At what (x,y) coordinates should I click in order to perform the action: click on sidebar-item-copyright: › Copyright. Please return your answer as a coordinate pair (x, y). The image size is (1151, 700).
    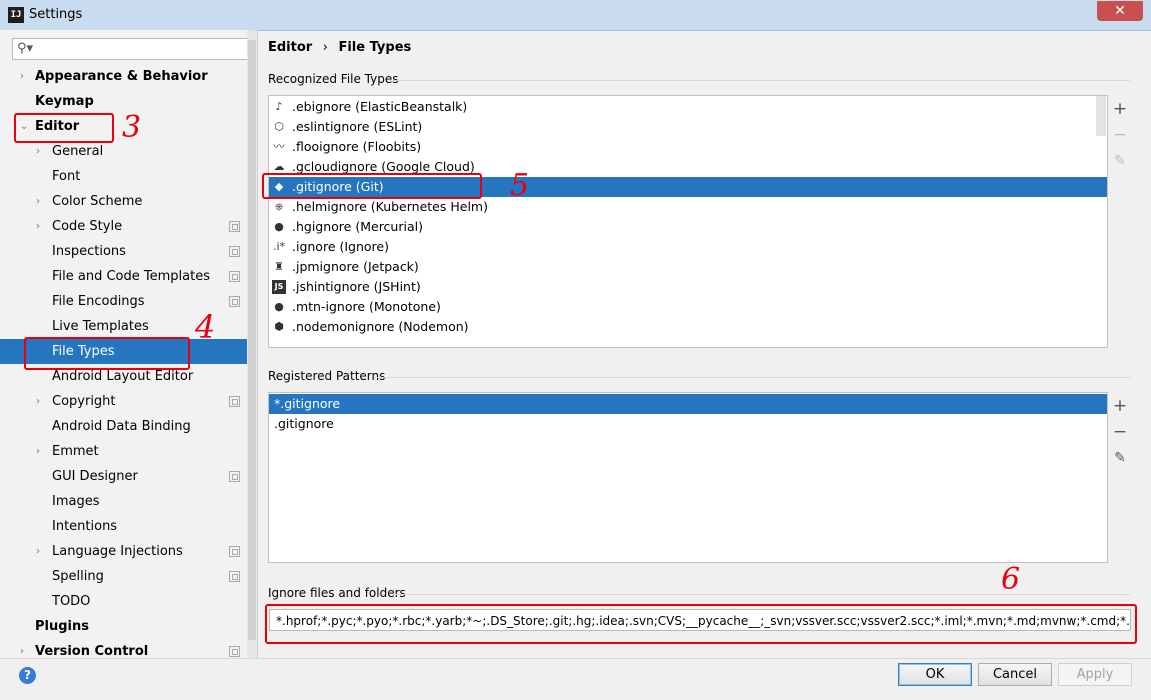
    Looking at the image, I should click on (128, 401).